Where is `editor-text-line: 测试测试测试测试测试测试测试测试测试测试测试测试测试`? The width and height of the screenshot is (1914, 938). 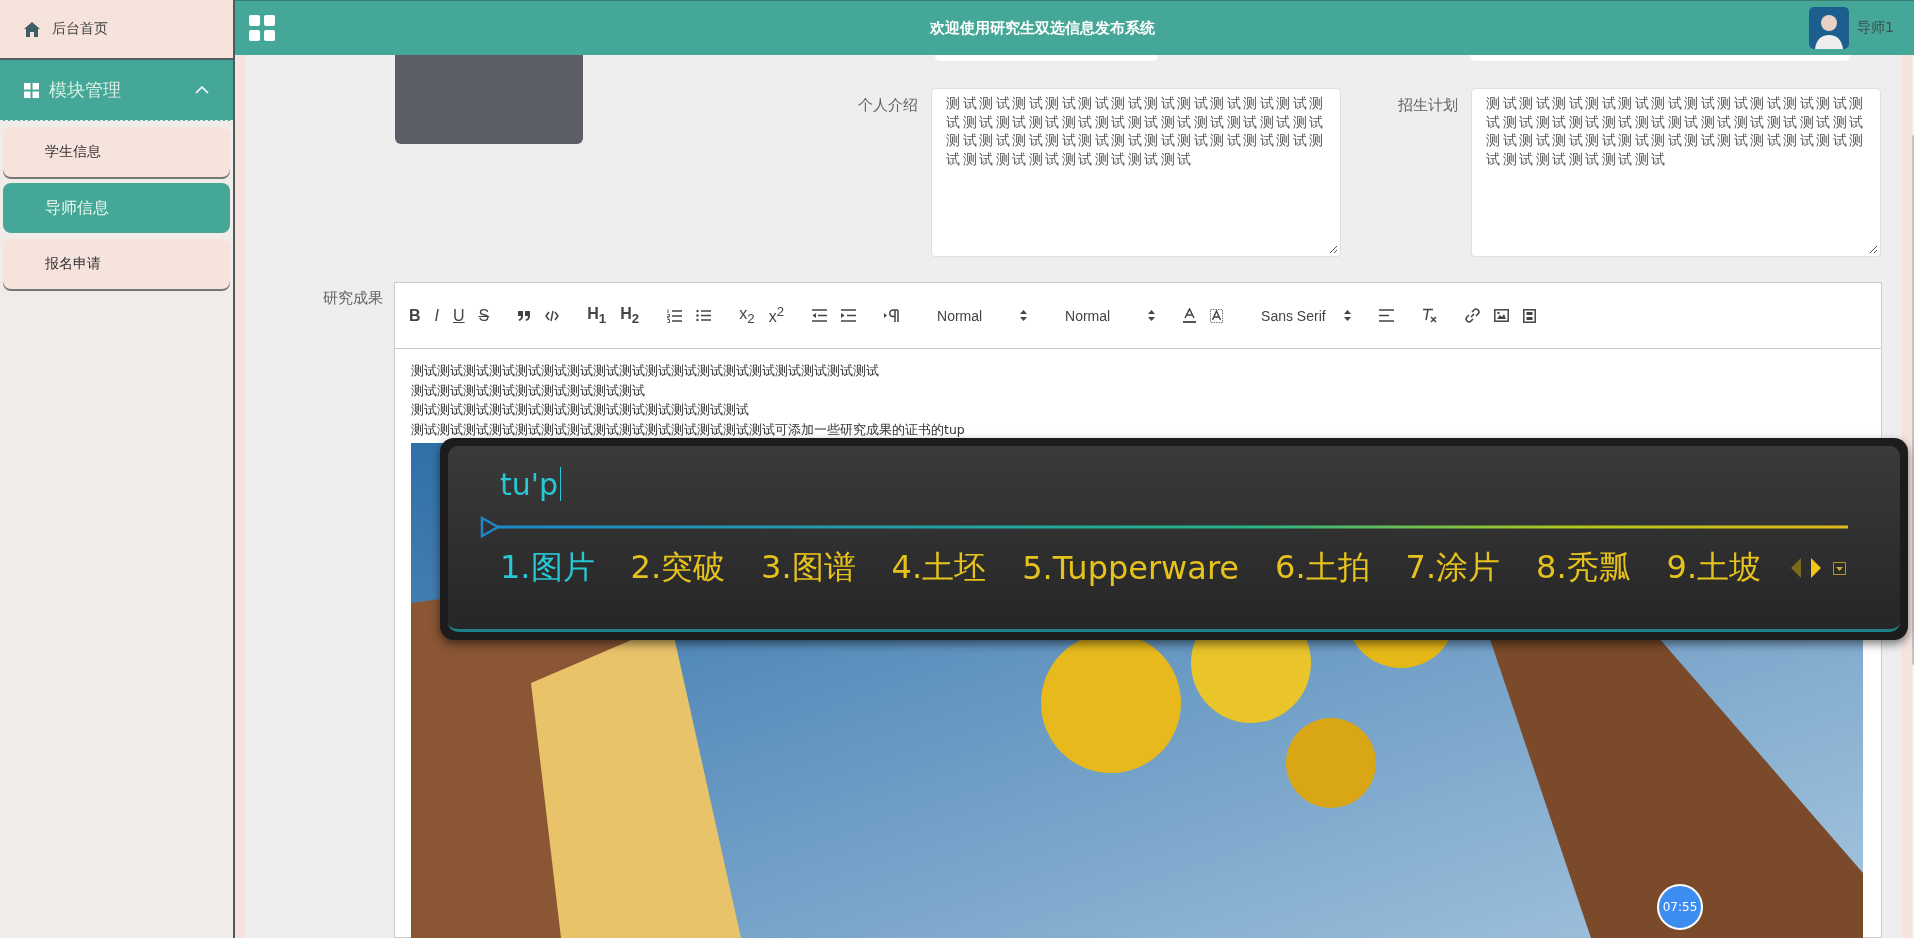
editor-text-line: 测试测试测试测试测试测试测试测试测试测试测试测试测试 is located at coordinates (580, 410).